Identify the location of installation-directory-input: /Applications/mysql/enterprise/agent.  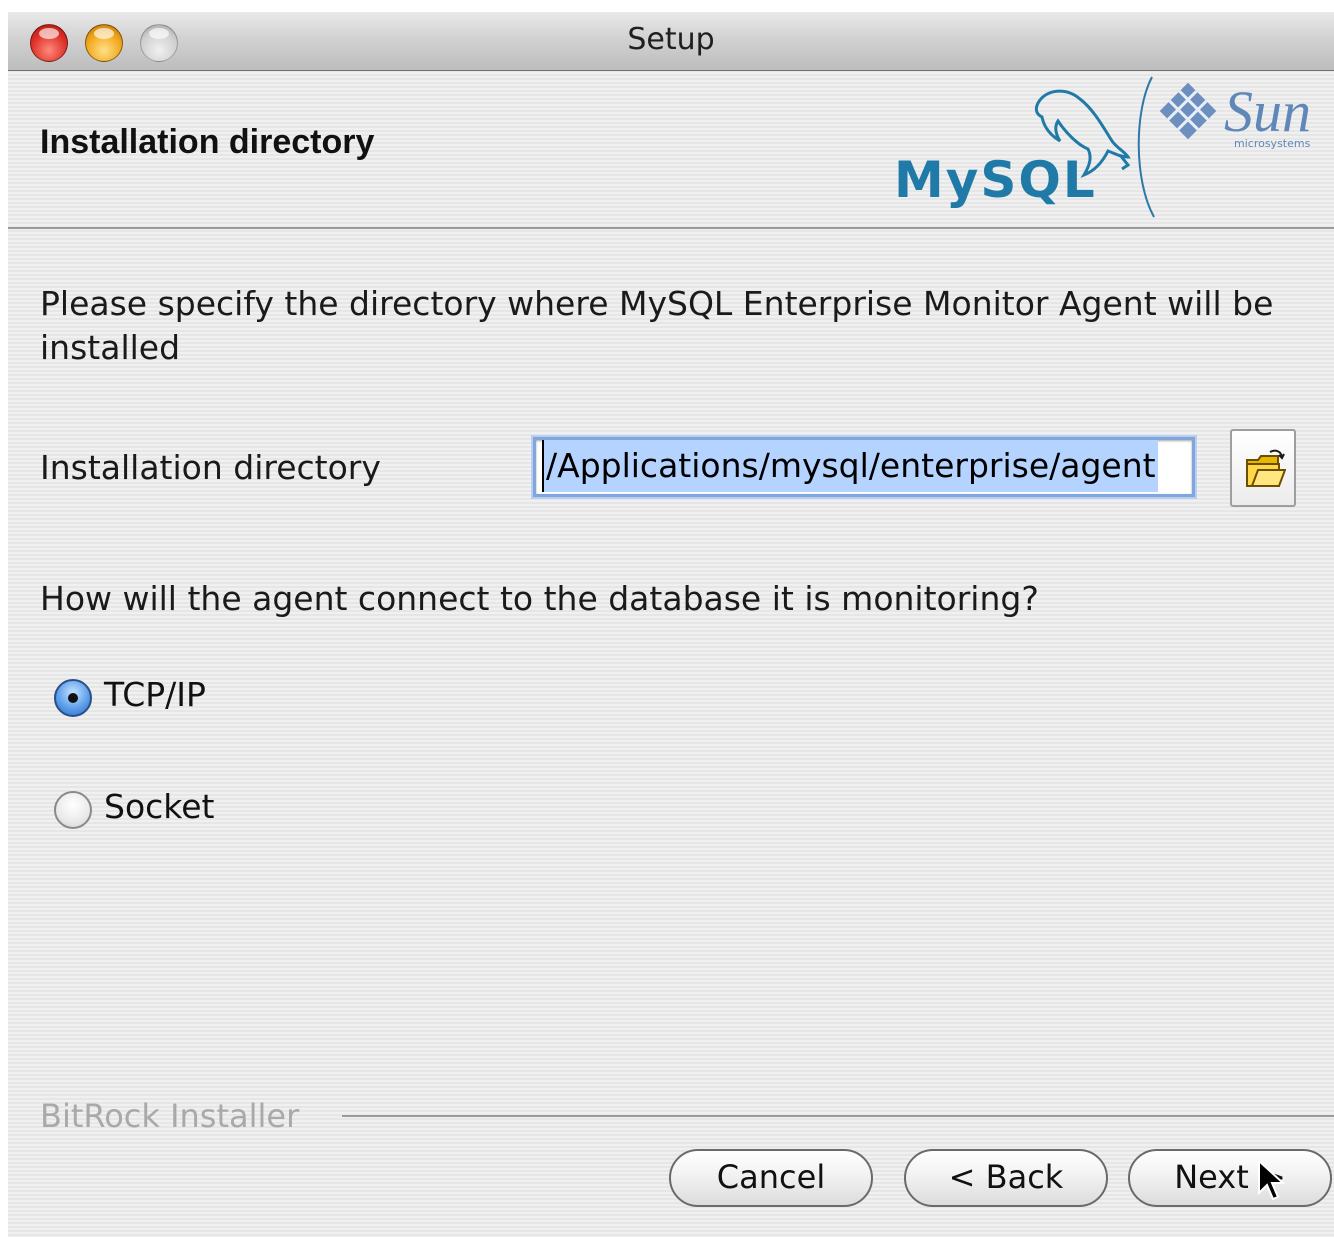
(864, 467).